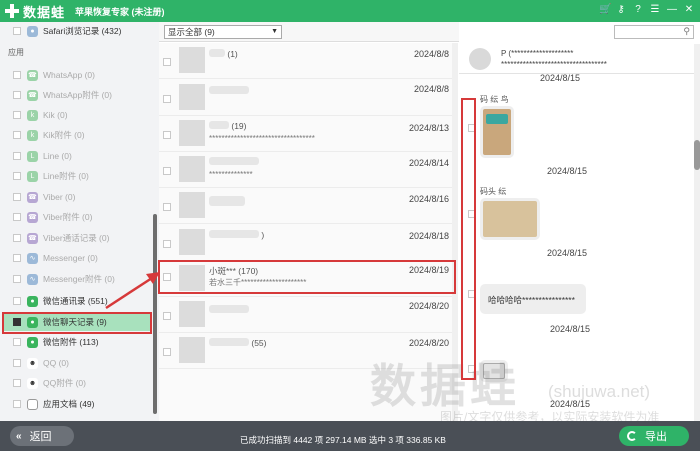 This screenshot has height=451, width=700. I want to click on sidebar-item-line-attachments: L Line附件 (0), so click(76, 176).